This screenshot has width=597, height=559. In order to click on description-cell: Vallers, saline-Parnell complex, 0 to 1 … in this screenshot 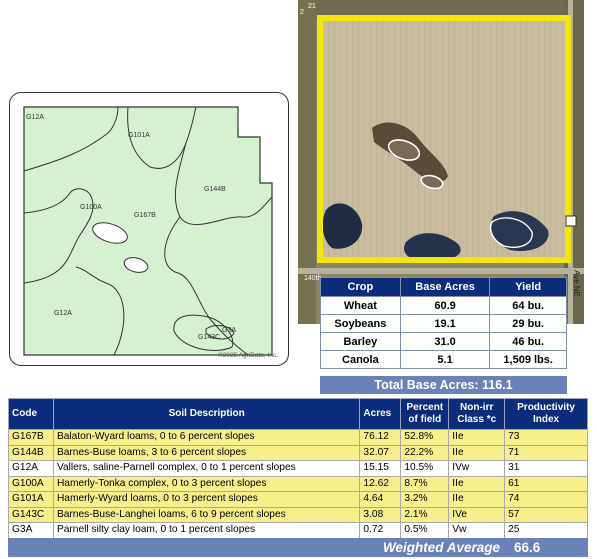, I will do `click(206, 468)`.